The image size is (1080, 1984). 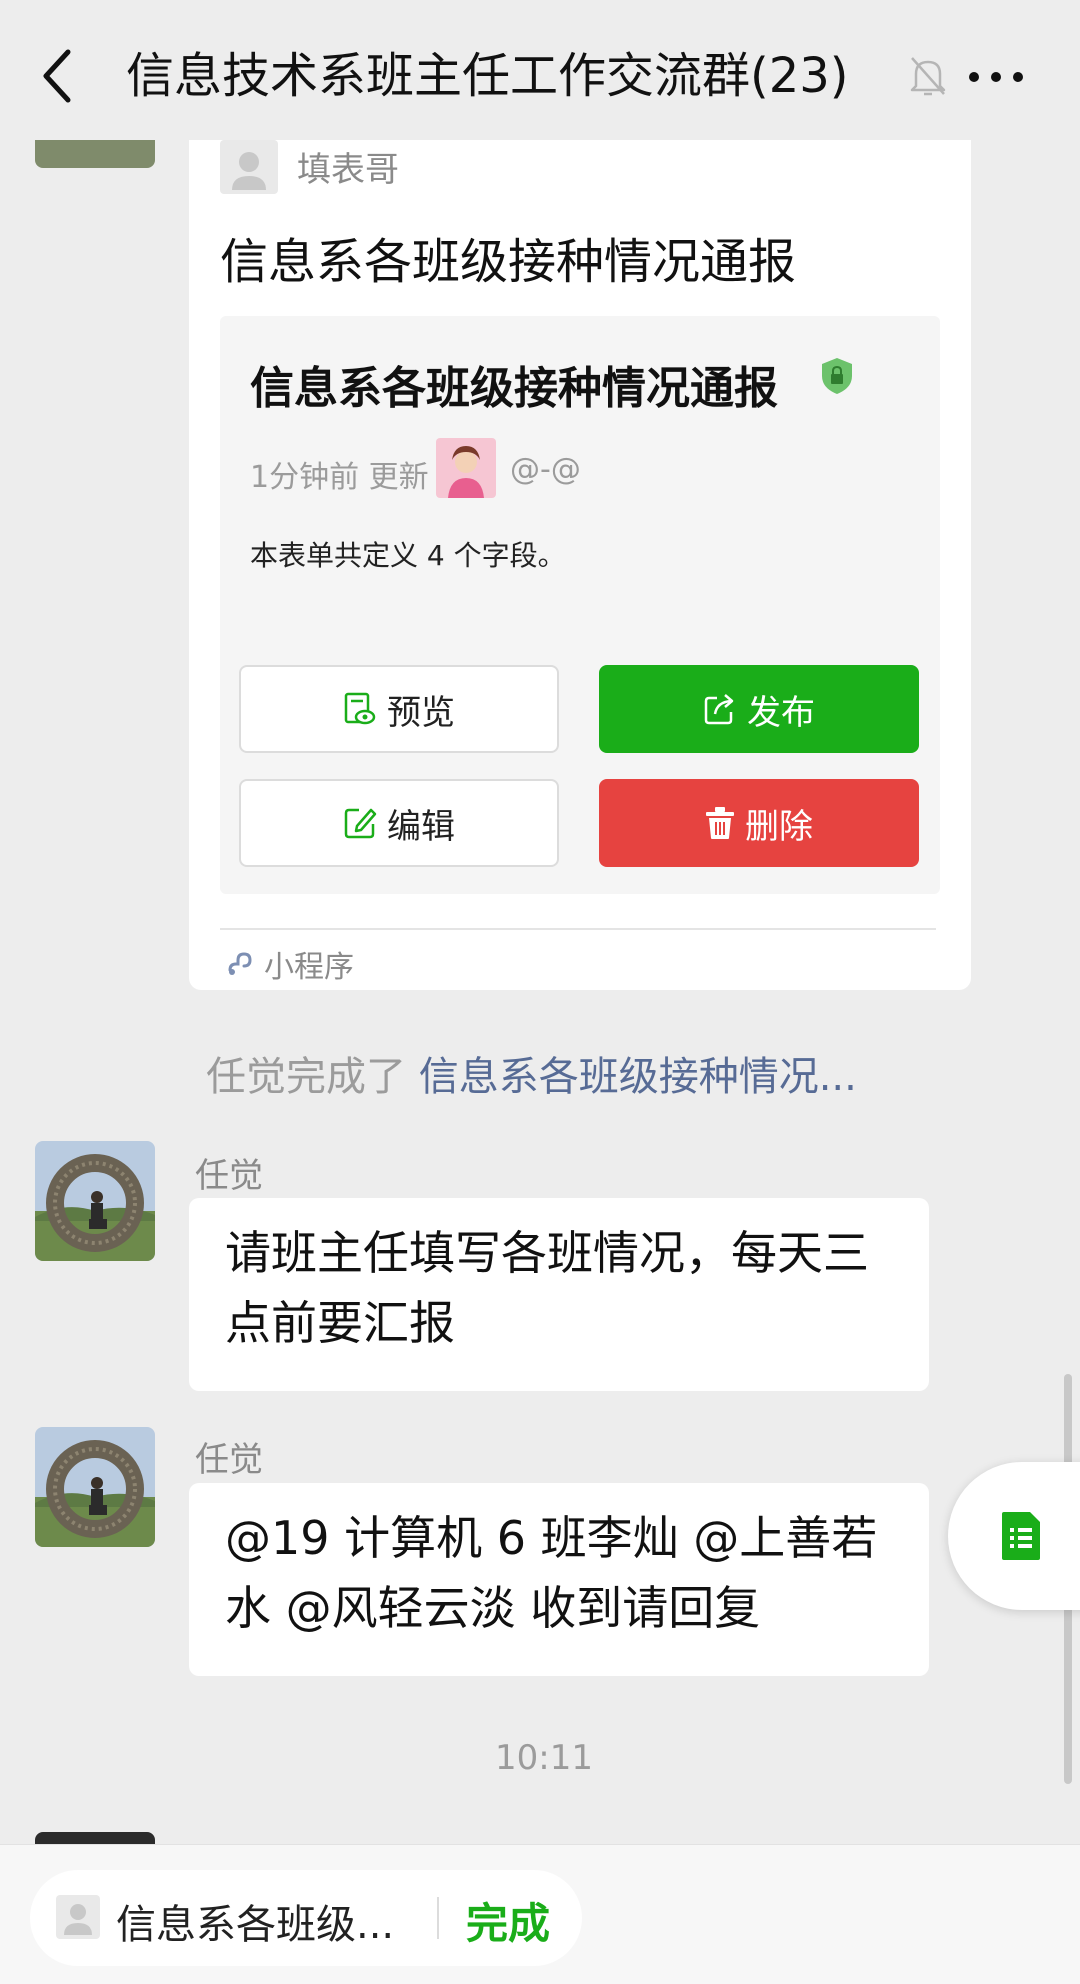 I want to click on updater-avatar, so click(x=466, y=468).